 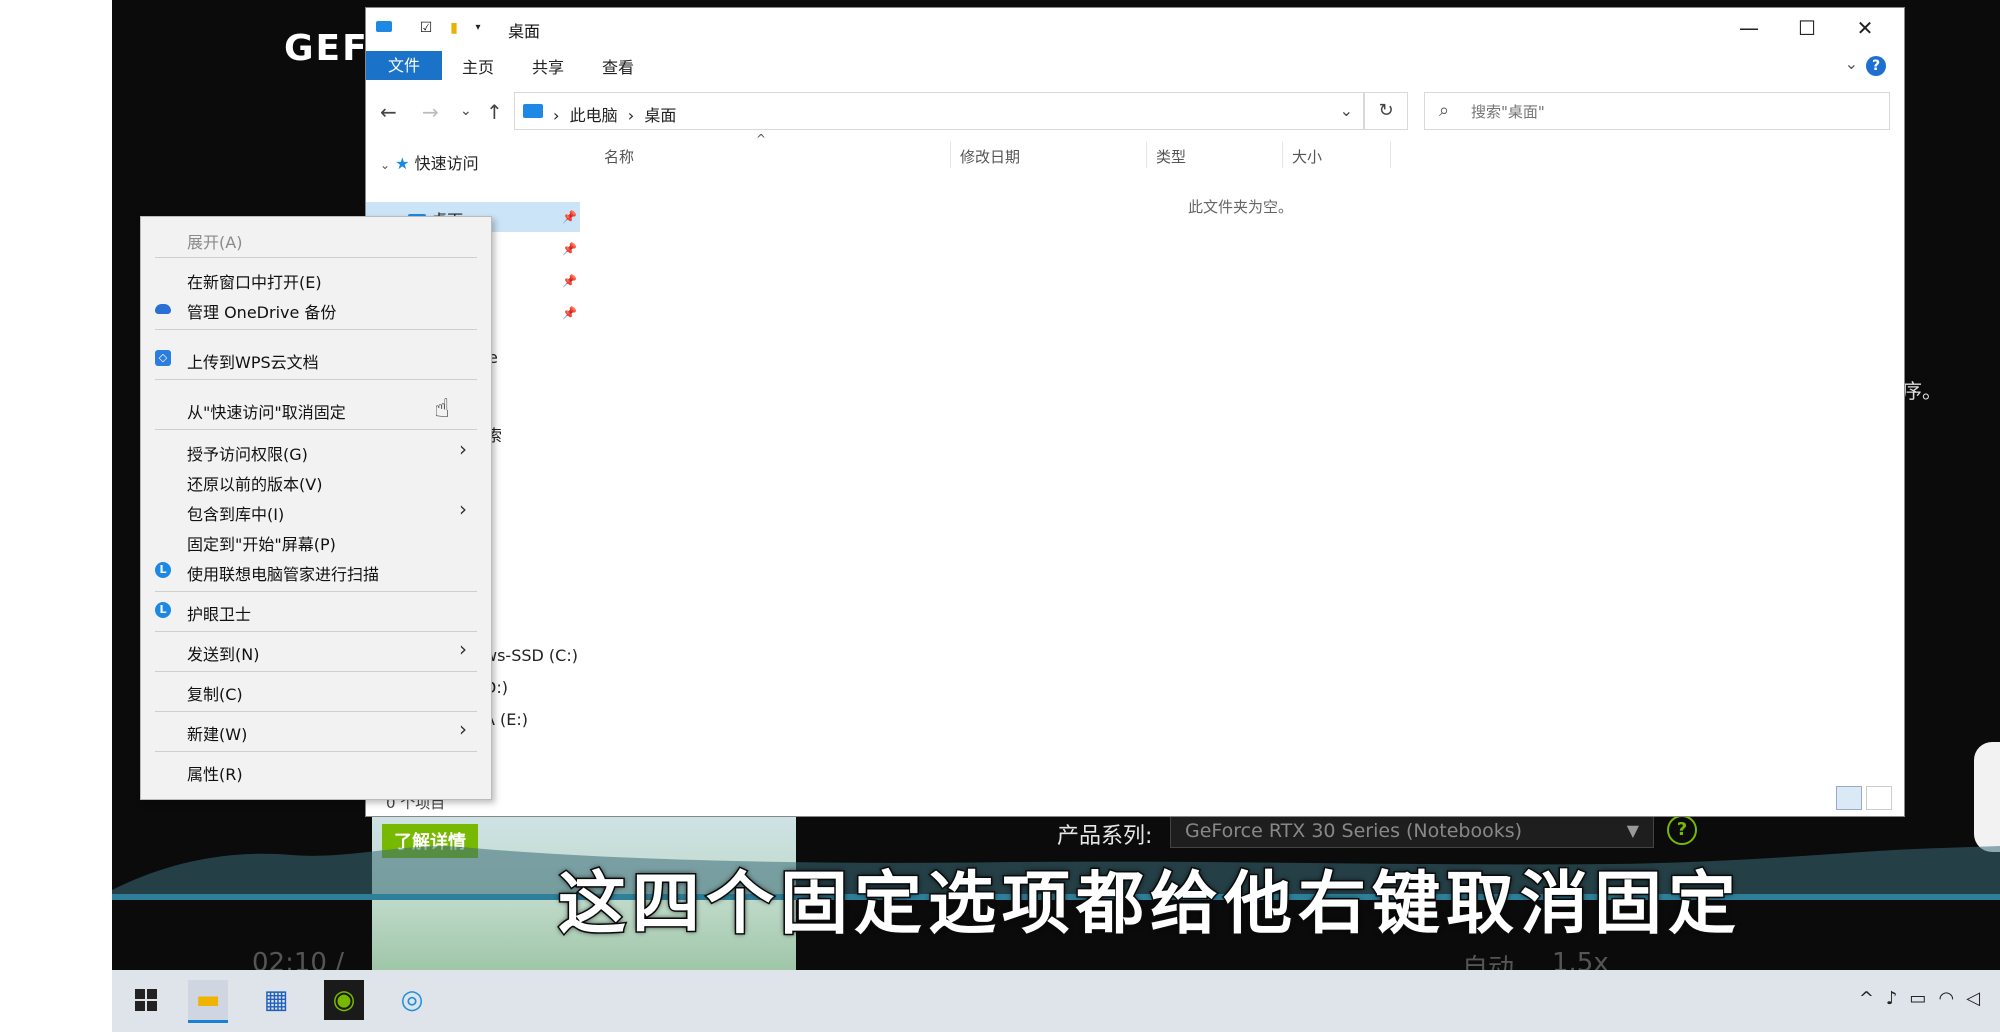 I want to click on window-title: 桌面, so click(x=524, y=31).